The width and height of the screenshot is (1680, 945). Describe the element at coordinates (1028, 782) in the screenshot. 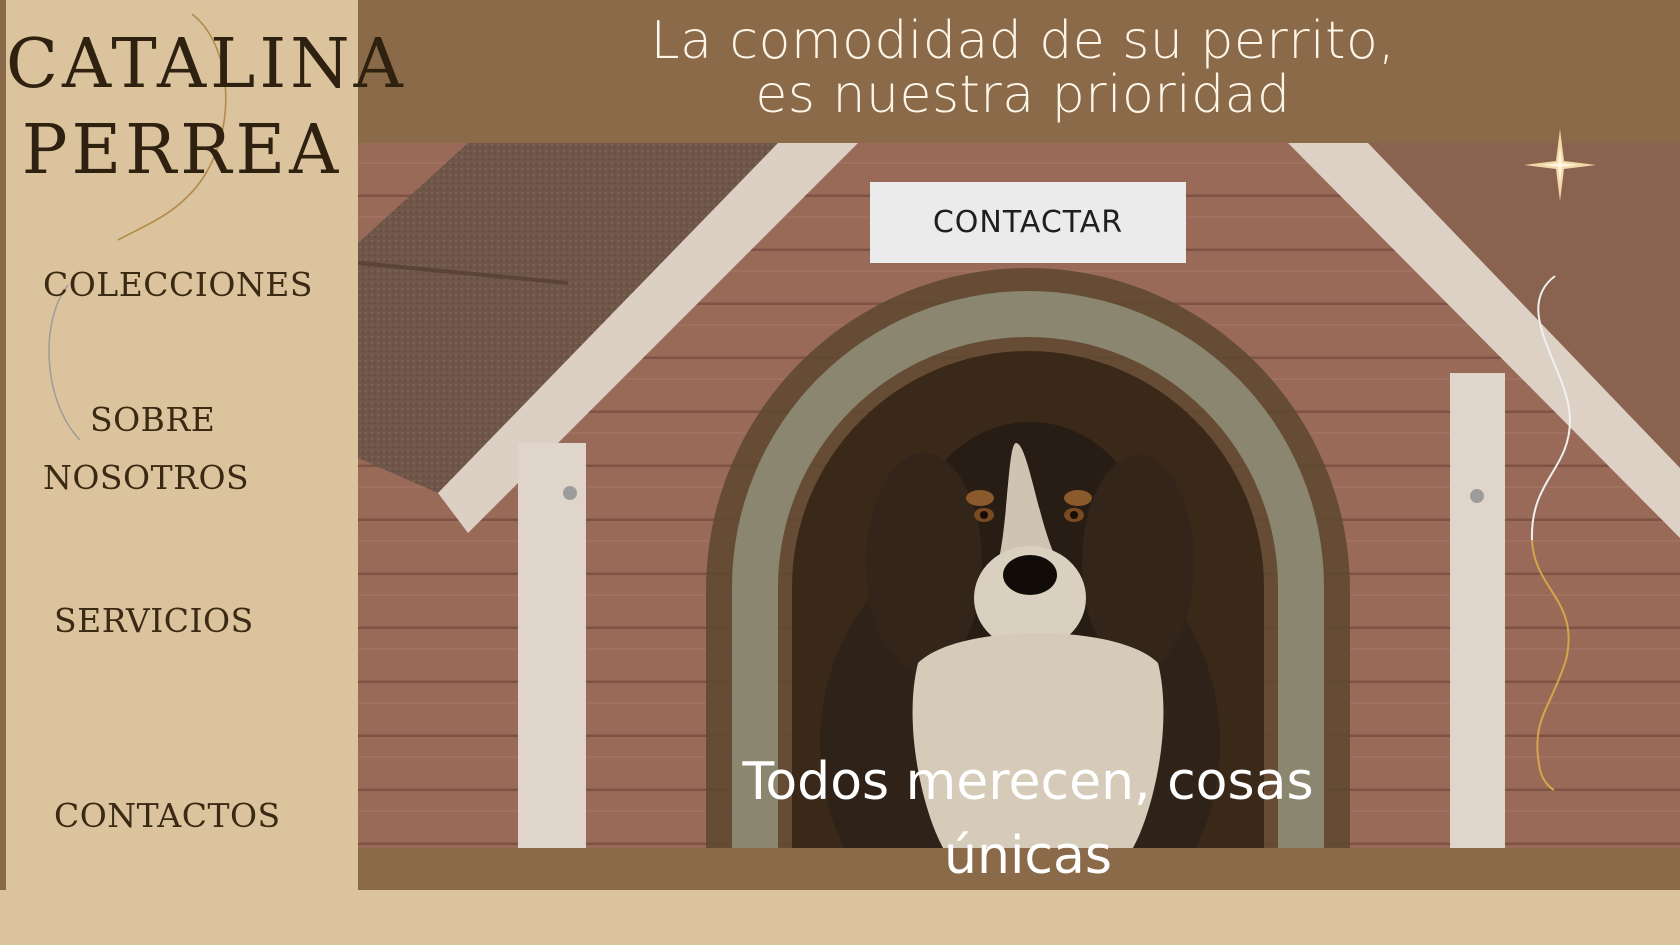

I see `hero-tagline-line-1: Todos merecen, cosas` at that location.